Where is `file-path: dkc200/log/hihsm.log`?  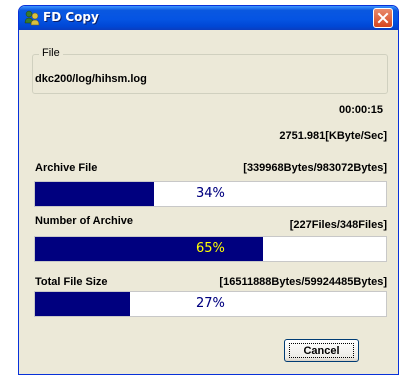
file-path: dkc200/log/hihsm.log is located at coordinates (91, 79).